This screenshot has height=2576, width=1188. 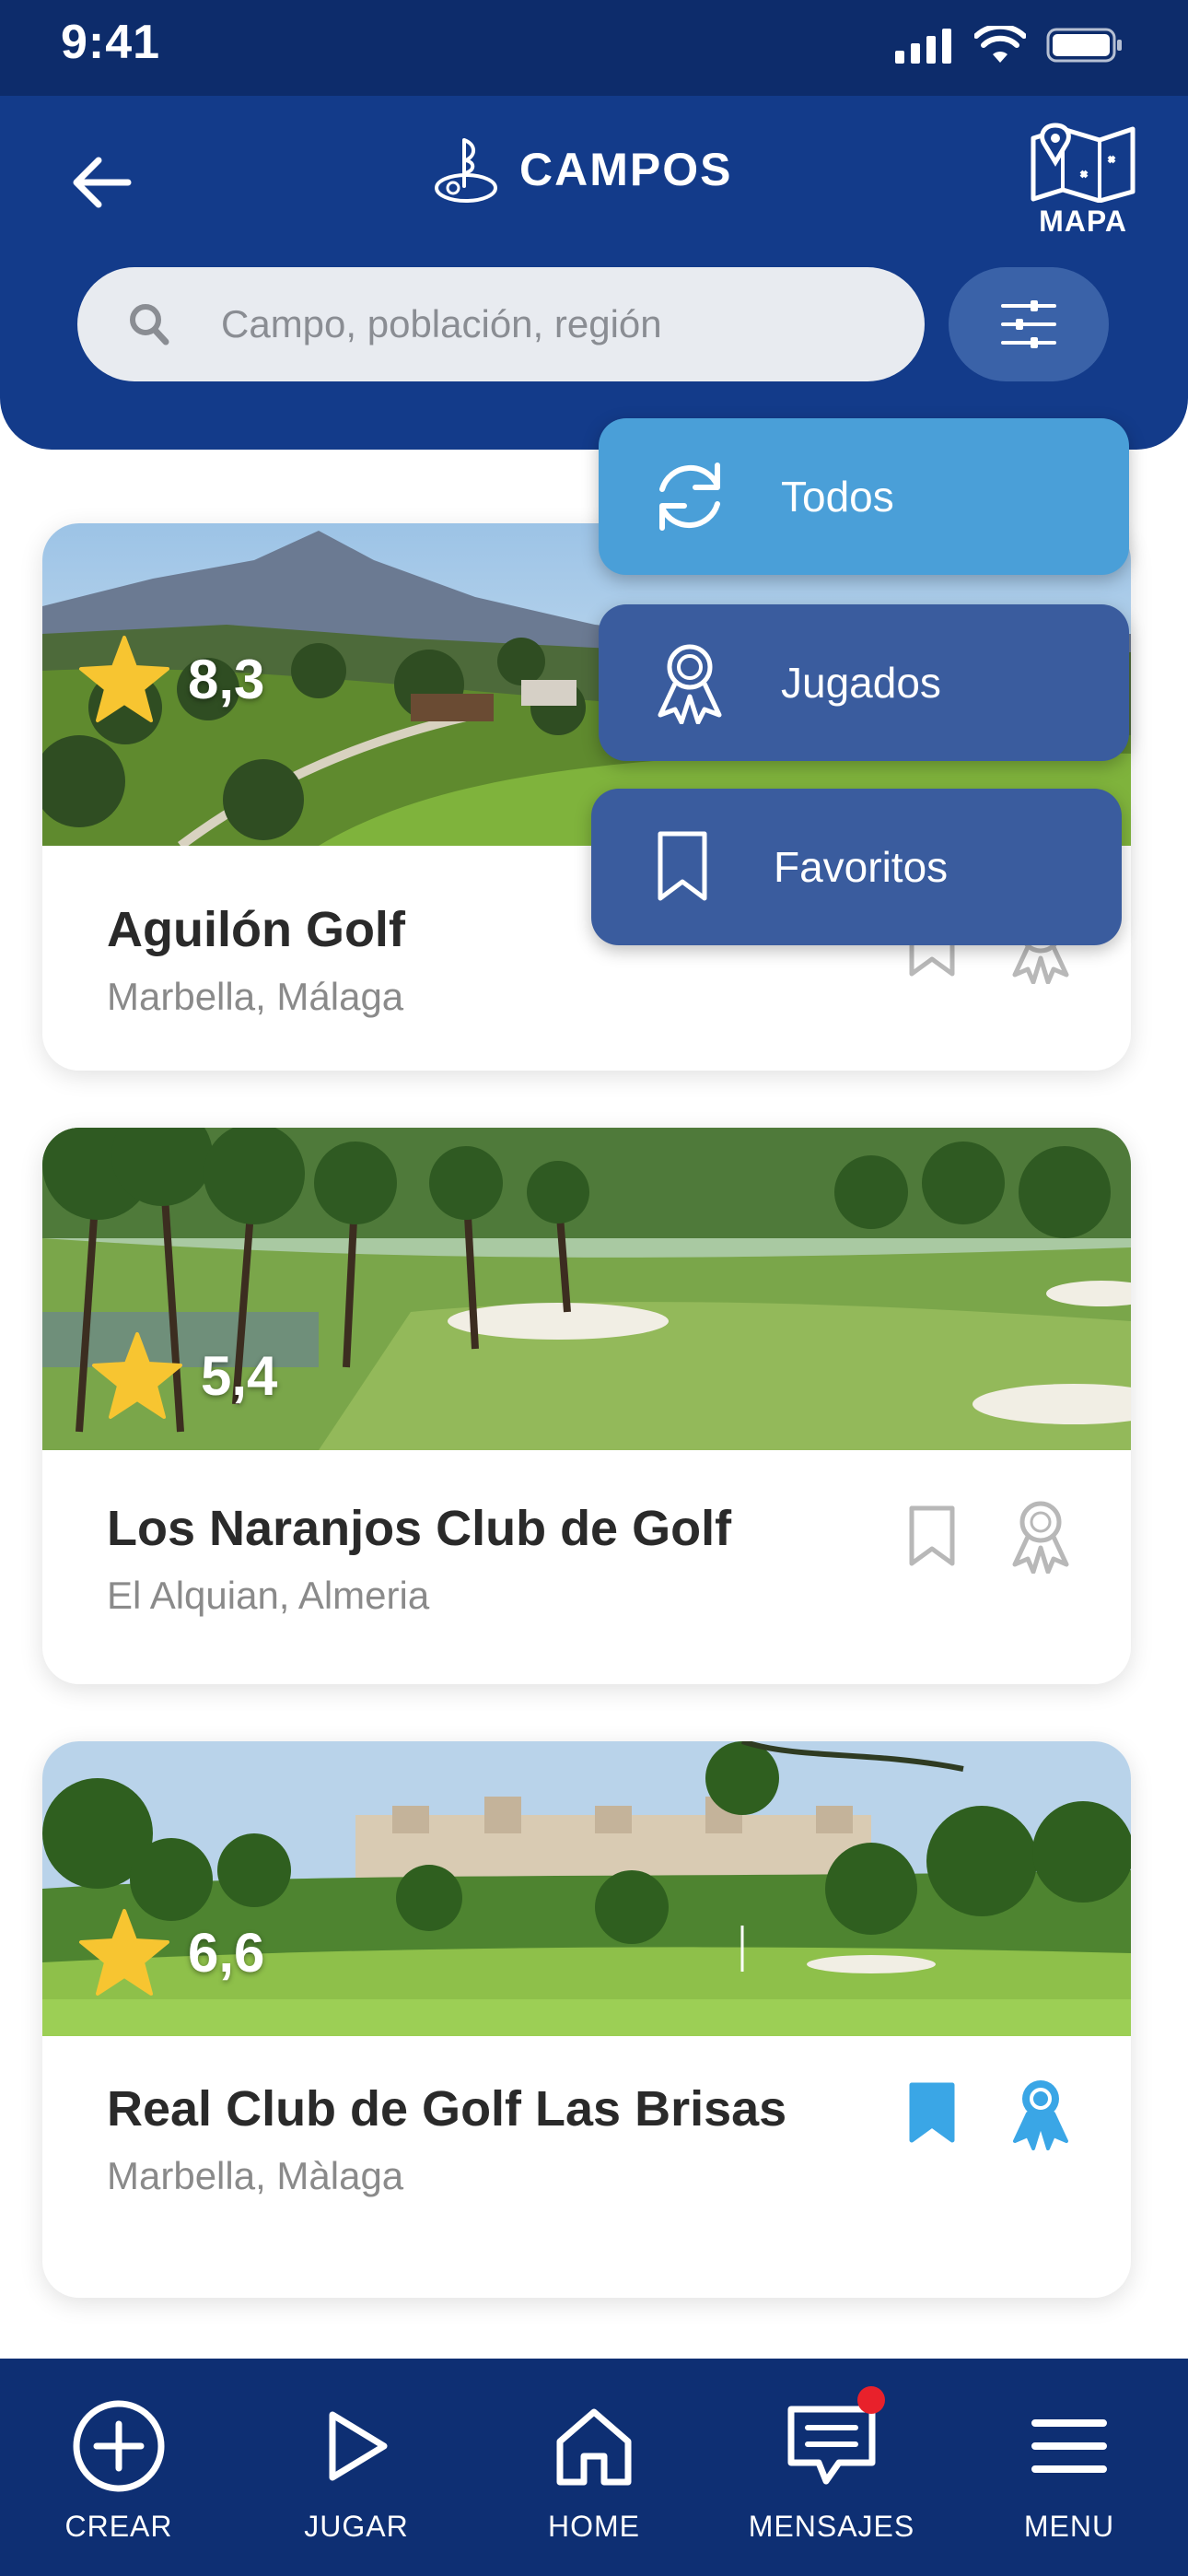 I want to click on map-icon, so click(x=1083, y=163).